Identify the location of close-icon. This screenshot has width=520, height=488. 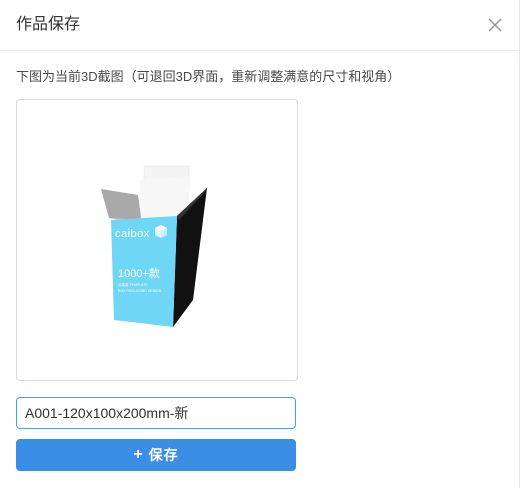
(495, 25).